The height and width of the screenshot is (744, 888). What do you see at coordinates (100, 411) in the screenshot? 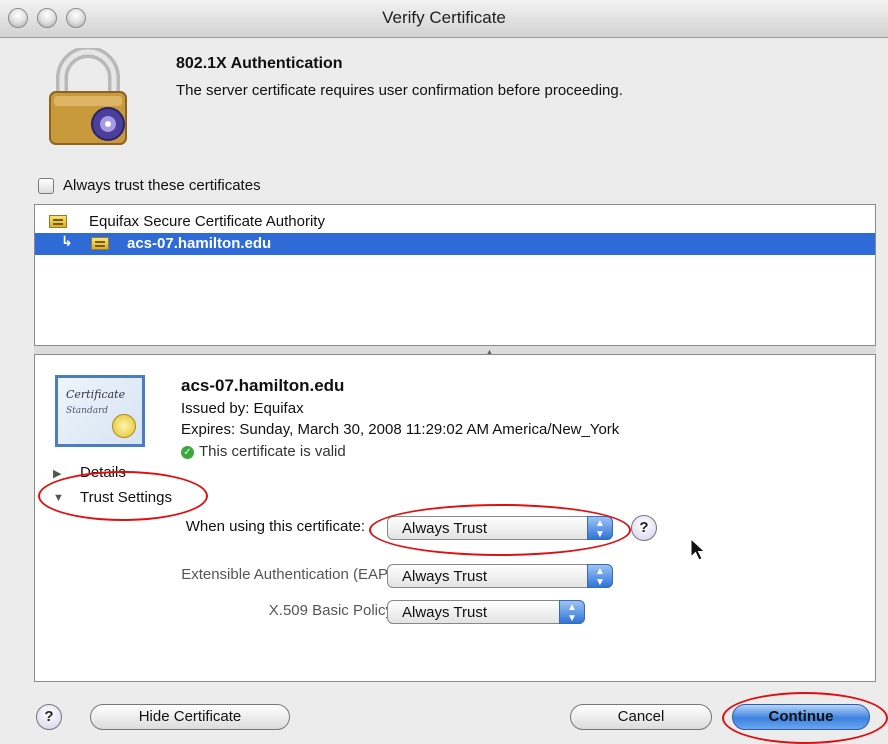
I see `certificate-image-icon: Certificate Standard` at bounding box center [100, 411].